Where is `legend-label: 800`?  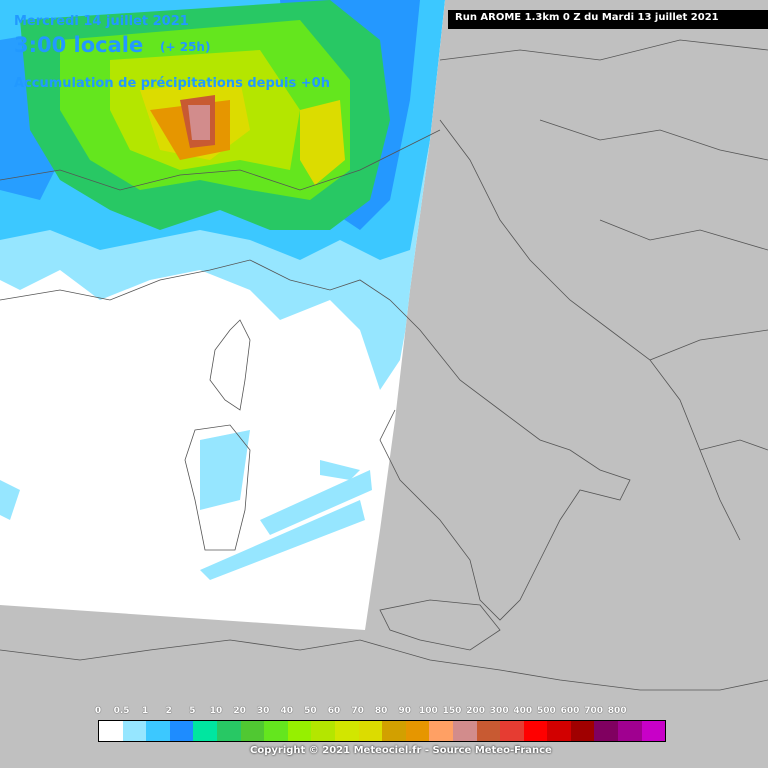
legend-label: 800 is located at coordinates (617, 711).